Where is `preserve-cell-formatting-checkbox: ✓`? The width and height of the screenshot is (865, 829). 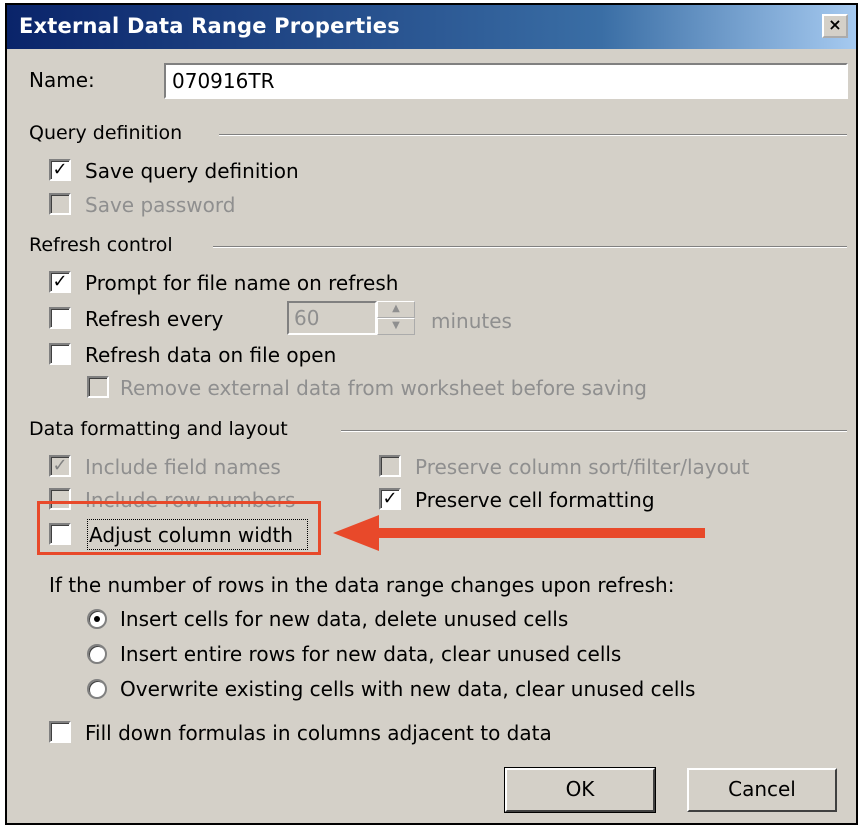
preserve-cell-formatting-checkbox: ✓ is located at coordinates (390, 499).